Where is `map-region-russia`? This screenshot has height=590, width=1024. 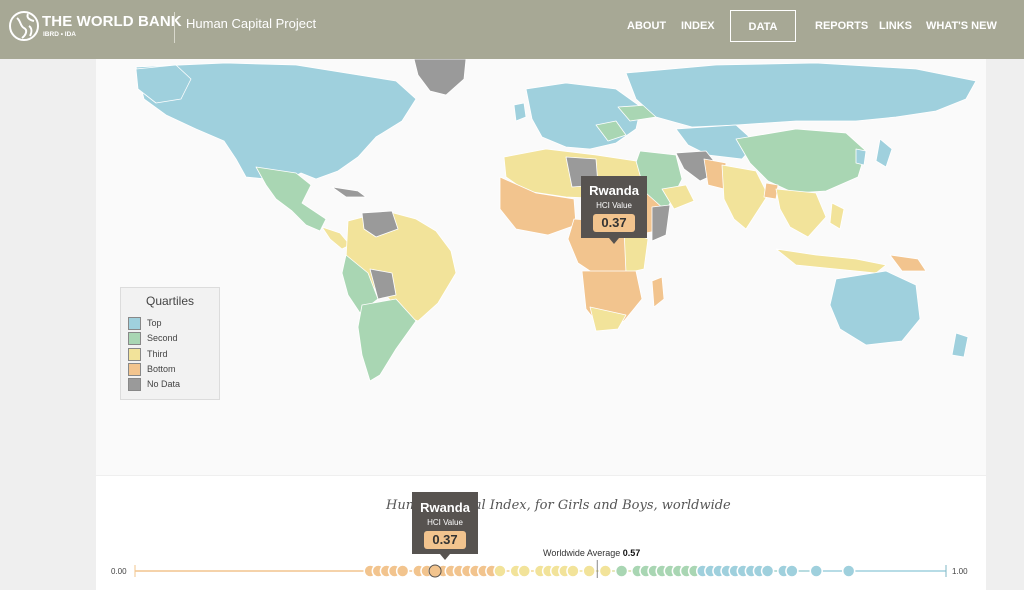
map-region-russia is located at coordinates (801, 95).